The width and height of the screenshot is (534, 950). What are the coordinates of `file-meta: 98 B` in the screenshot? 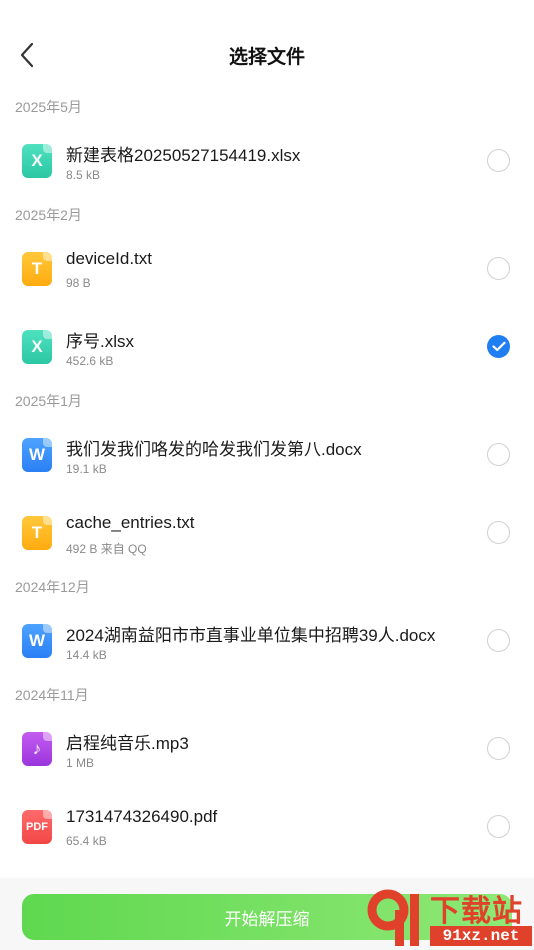 It's located at (78, 283).